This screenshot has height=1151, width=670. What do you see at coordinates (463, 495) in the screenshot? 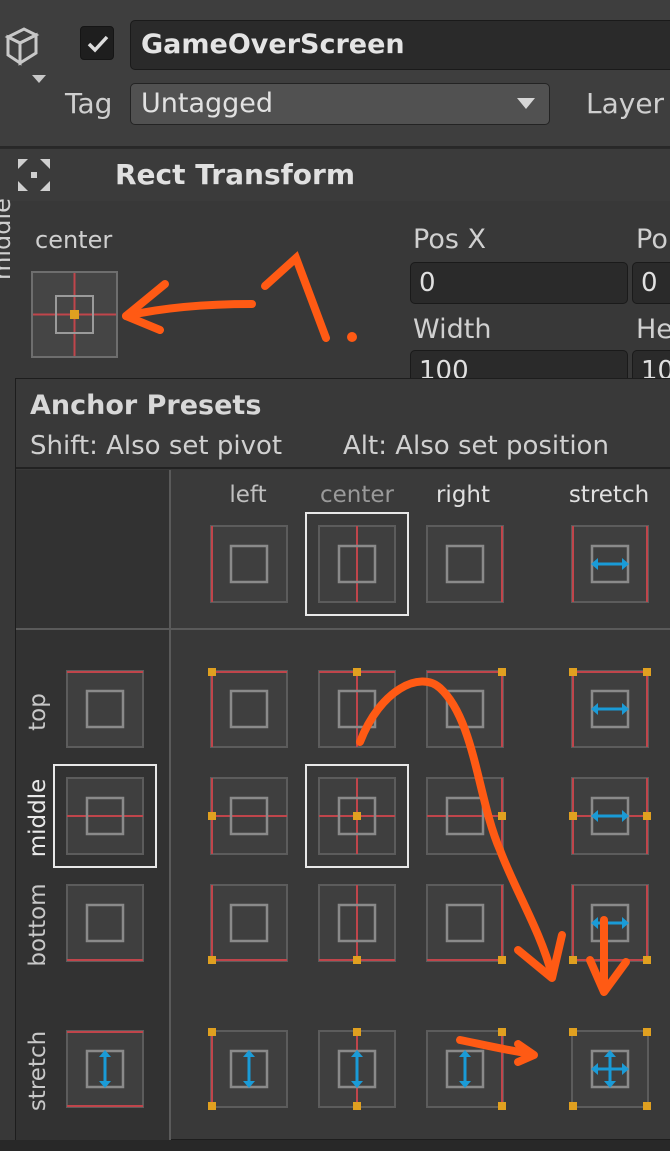
I see `column-label-right: right` at bounding box center [463, 495].